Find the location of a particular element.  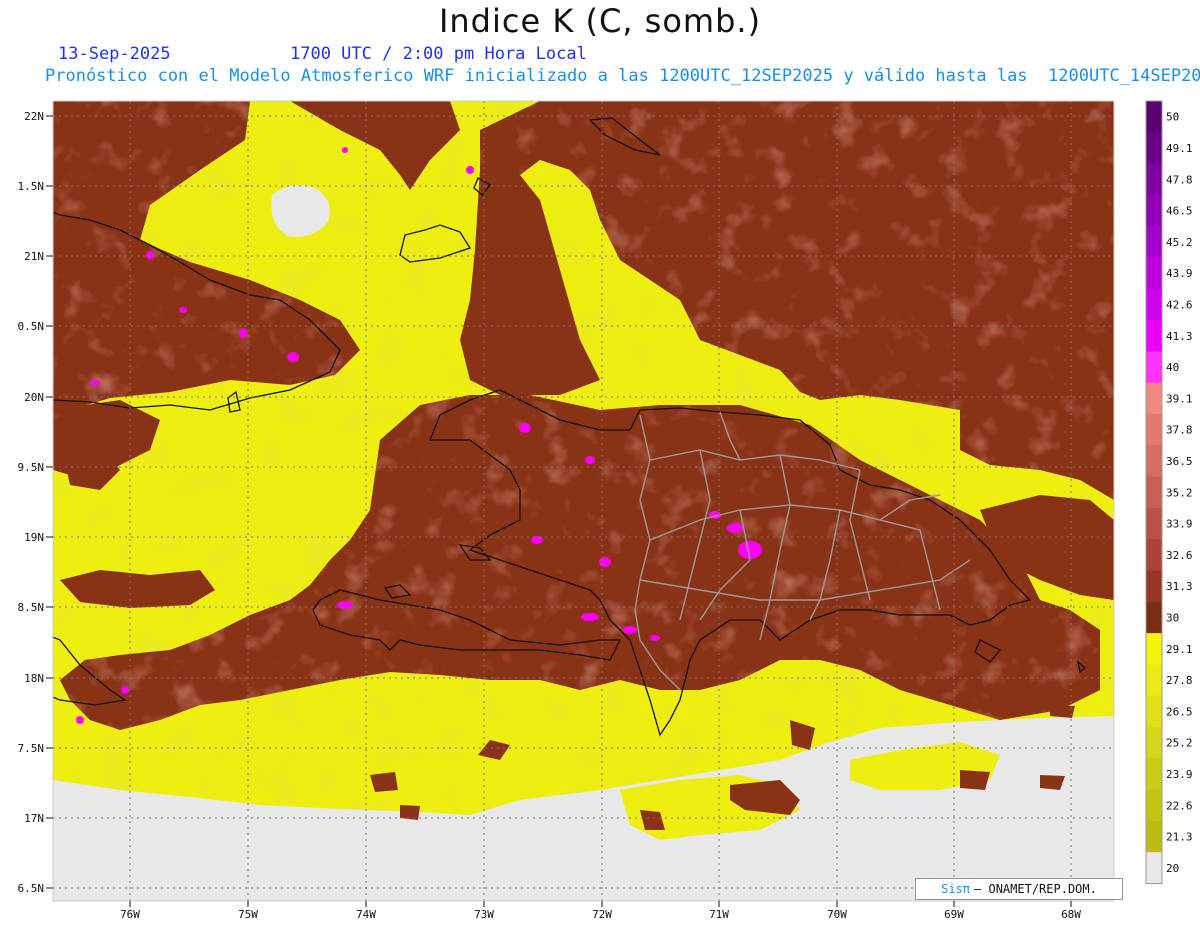

colorbar-label: 45.2 is located at coordinates (1179, 242).